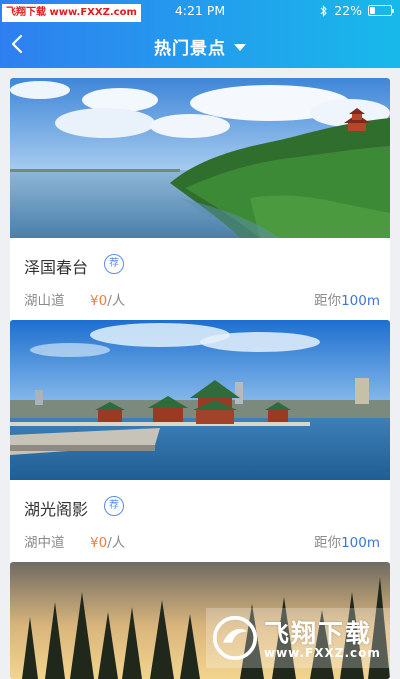  What do you see at coordinates (348, 10) in the screenshot?
I see `battery-percent: 22%` at bounding box center [348, 10].